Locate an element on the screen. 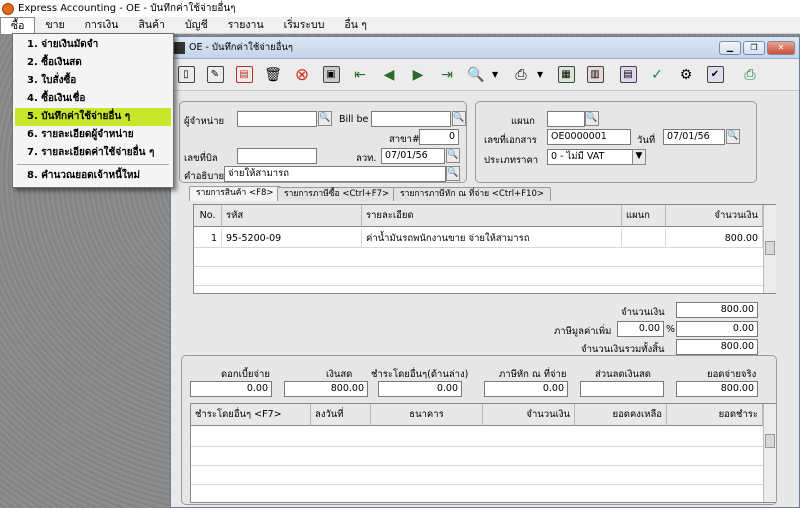  menu-report: รายงาน is located at coordinates (246, 25).